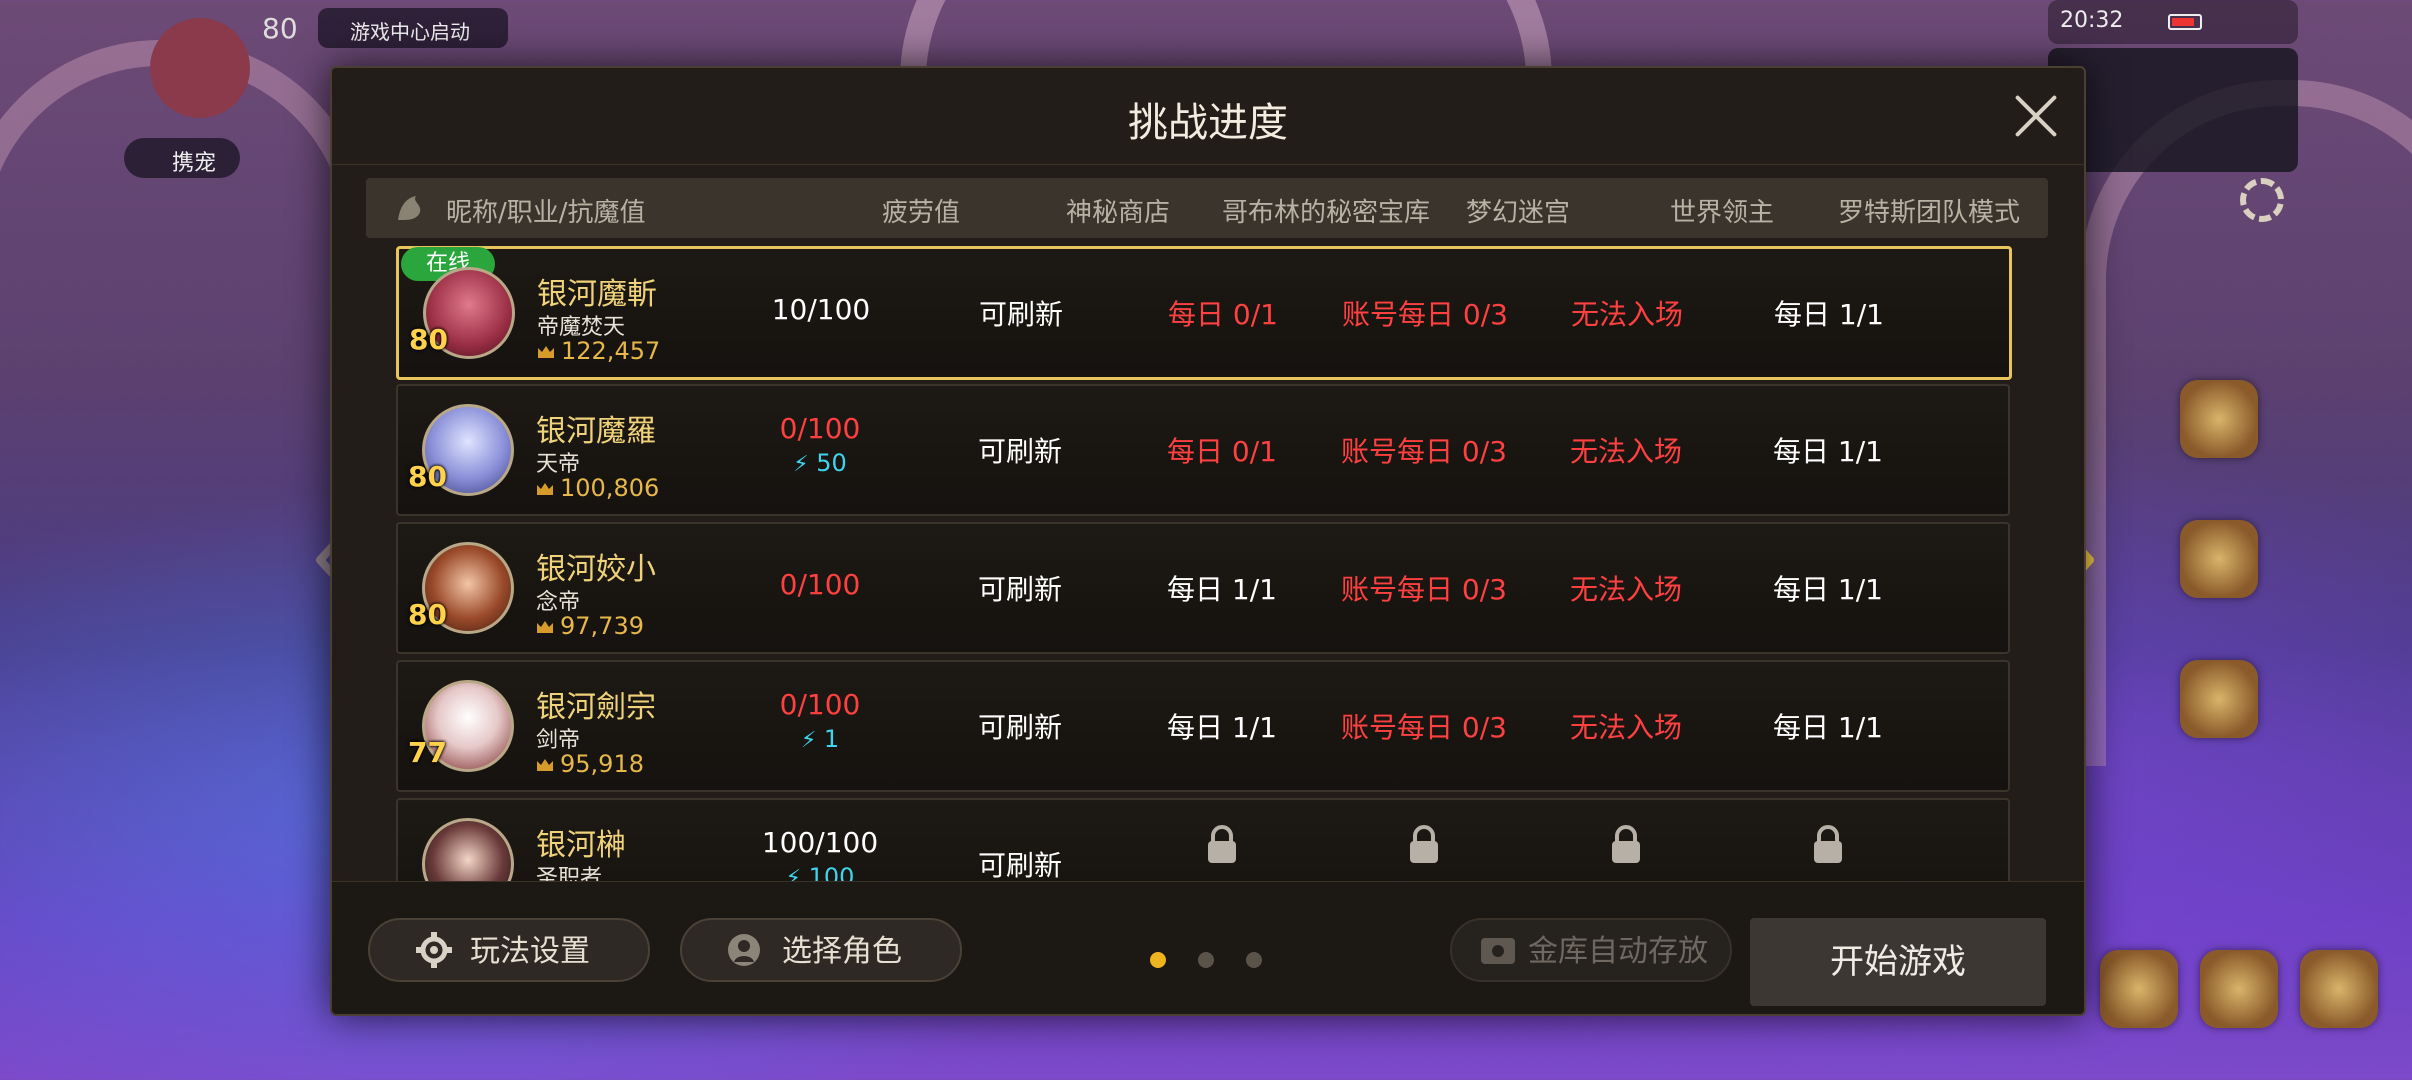 The image size is (2412, 1080). Describe the element at coordinates (1208, 947) in the screenshot. I see `dialog-footer: 玩法设置 选择角色 金库自动存放 开始游戏` at that location.